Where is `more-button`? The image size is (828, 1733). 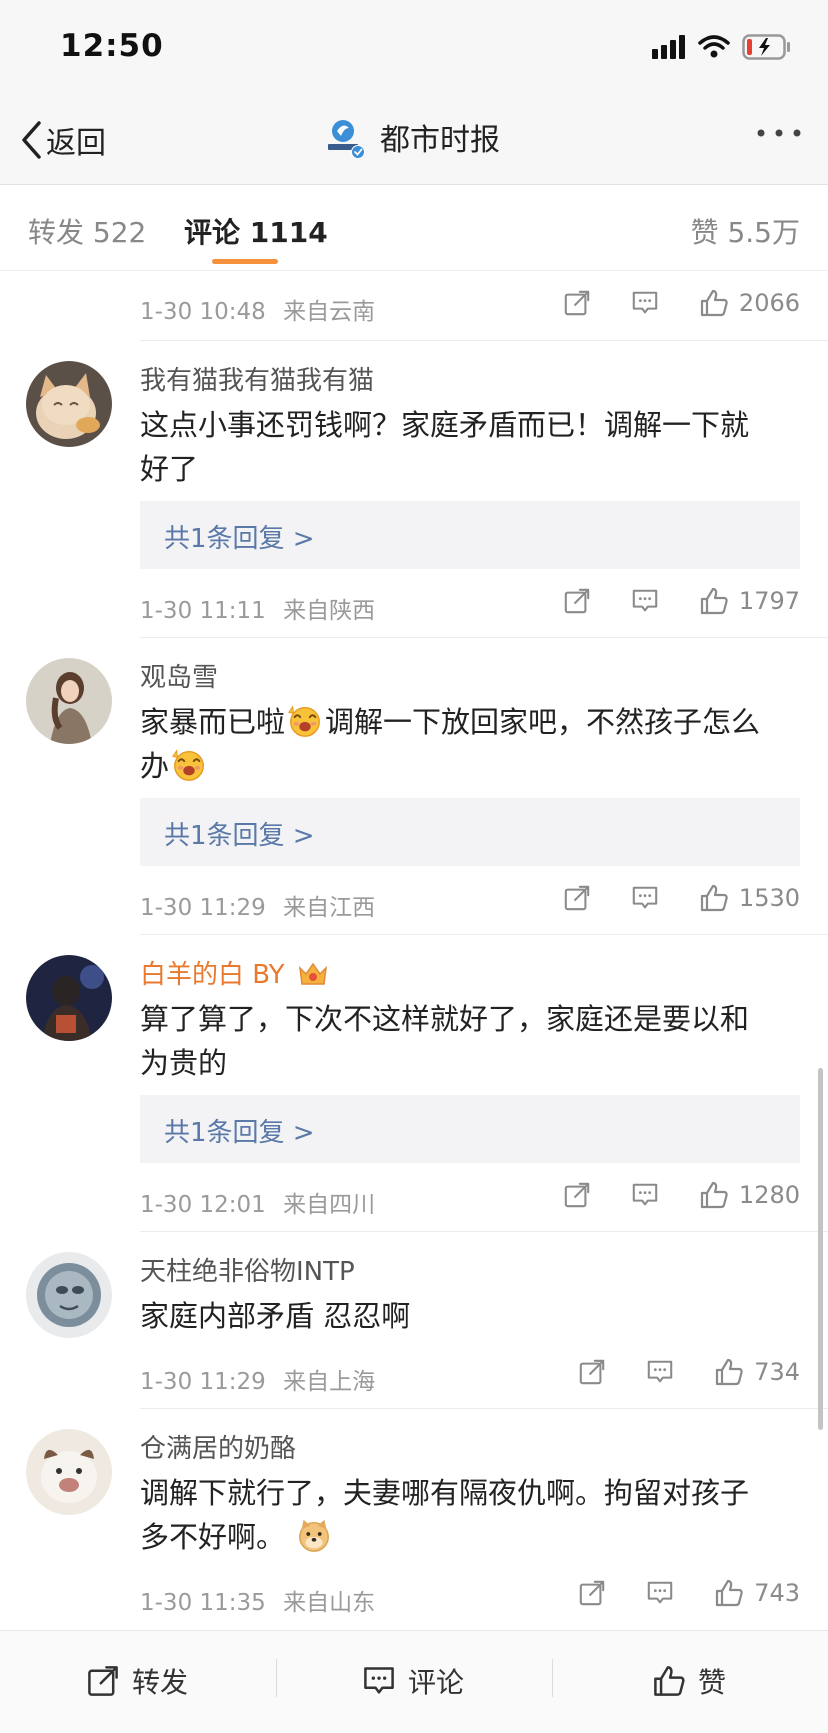
more-button is located at coordinates (779, 133).